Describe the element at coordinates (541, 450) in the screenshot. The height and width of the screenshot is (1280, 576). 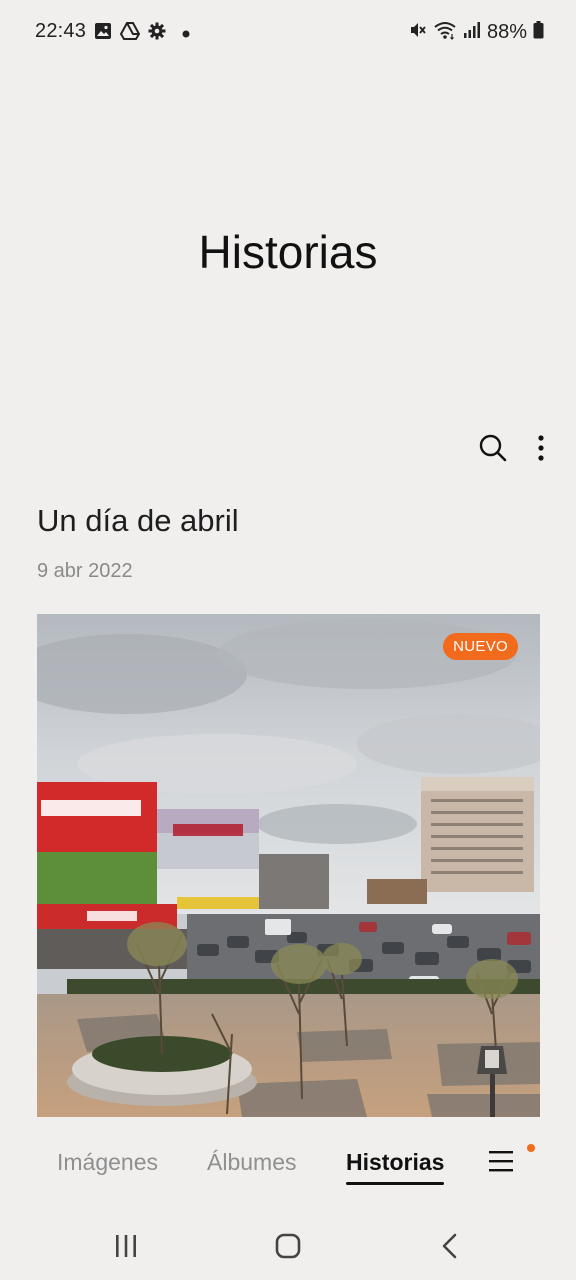
I see `more-vert-icon` at that location.